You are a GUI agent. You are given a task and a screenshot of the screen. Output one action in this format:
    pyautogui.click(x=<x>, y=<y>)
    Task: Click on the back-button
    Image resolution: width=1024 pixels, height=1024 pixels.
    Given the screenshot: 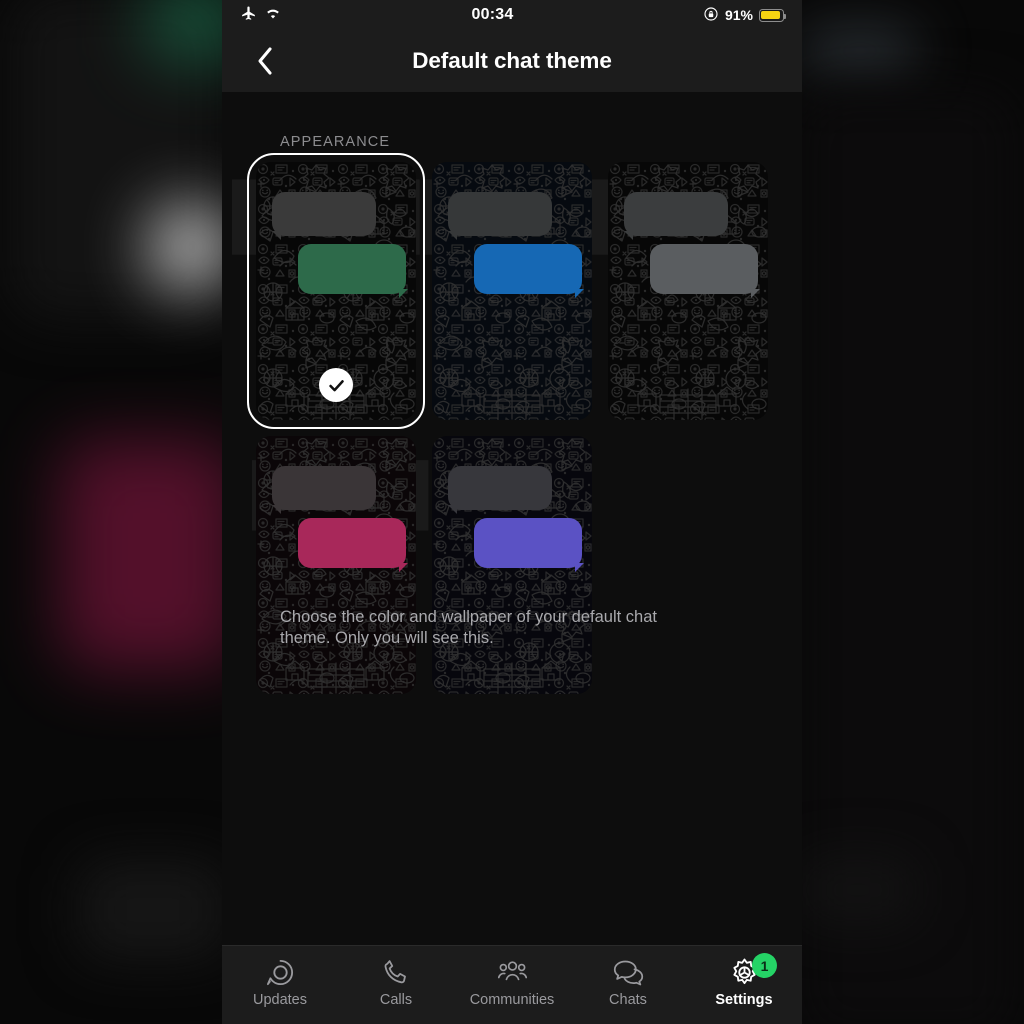 What is the action you would take?
    pyautogui.click(x=265, y=61)
    